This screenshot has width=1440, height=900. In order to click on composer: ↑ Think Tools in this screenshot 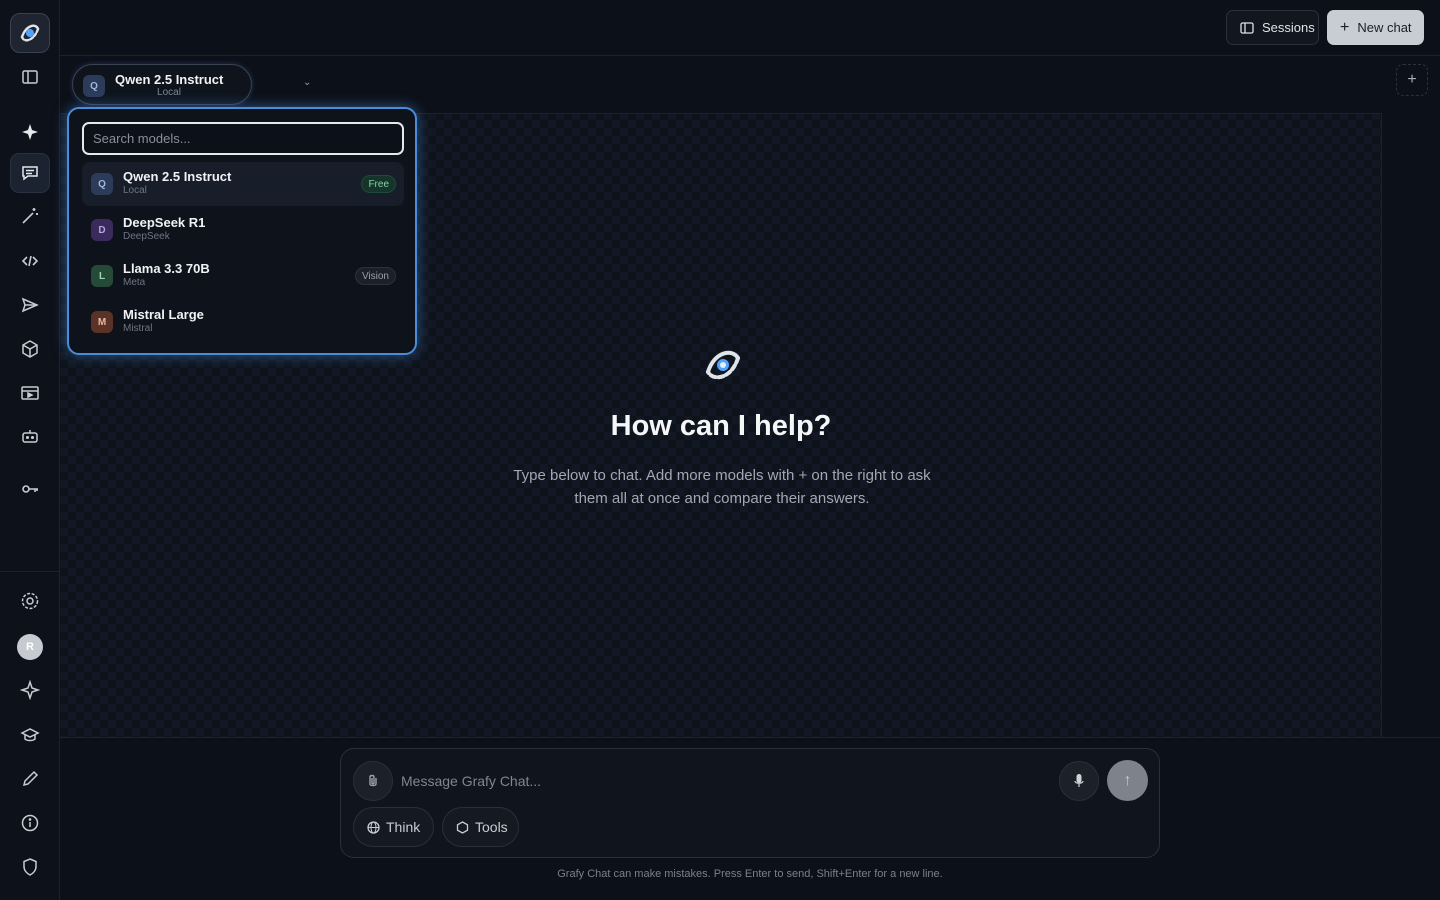, I will do `click(750, 803)`.